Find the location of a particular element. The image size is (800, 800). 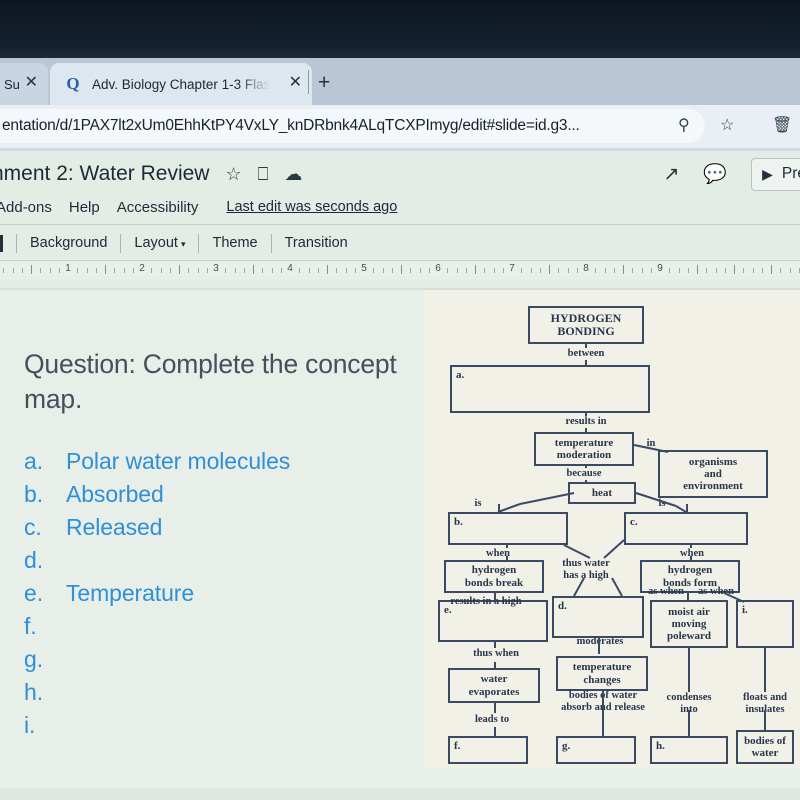

answer-row: a. Polar water molecules is located at coordinates (224, 464).